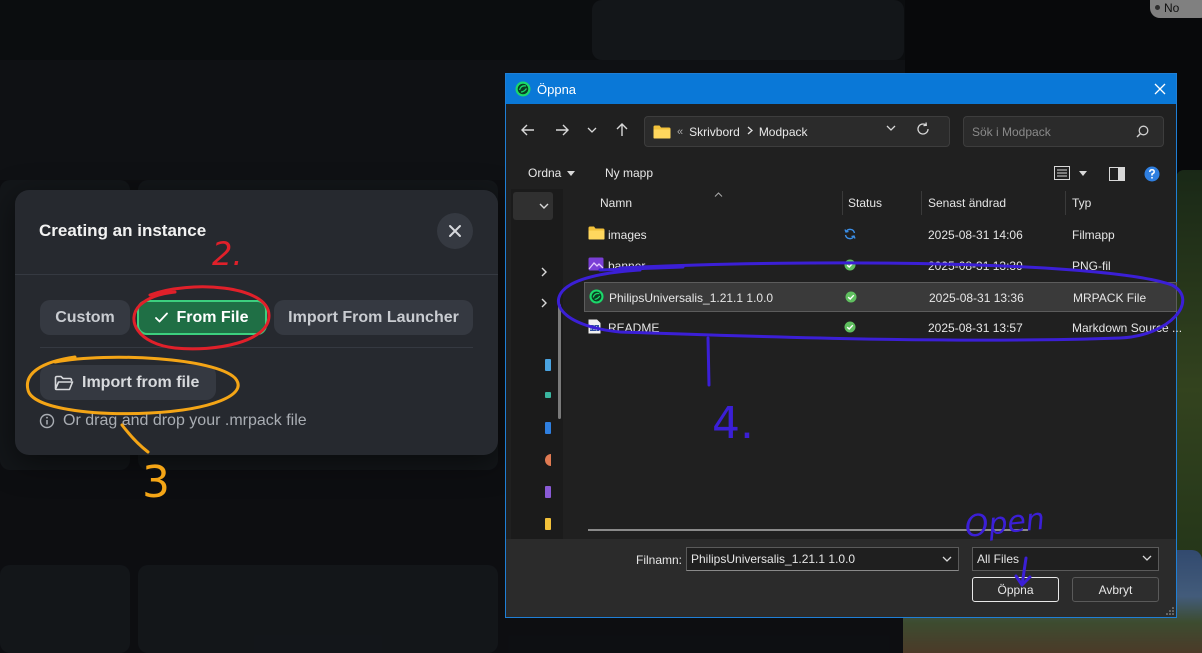  Describe the element at coordinates (594, 326) in the screenshot. I see `markdown-file-icon` at that location.